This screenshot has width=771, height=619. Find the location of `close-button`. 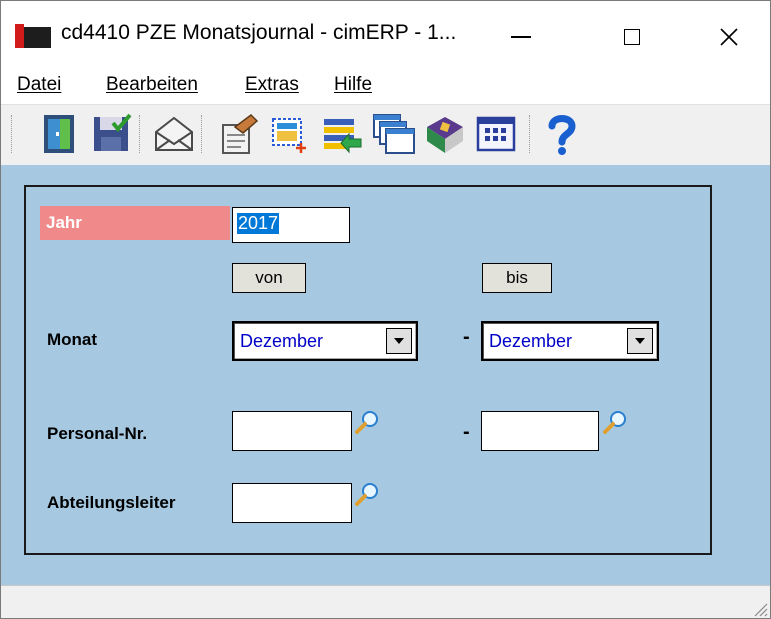

close-button is located at coordinates (729, 37).